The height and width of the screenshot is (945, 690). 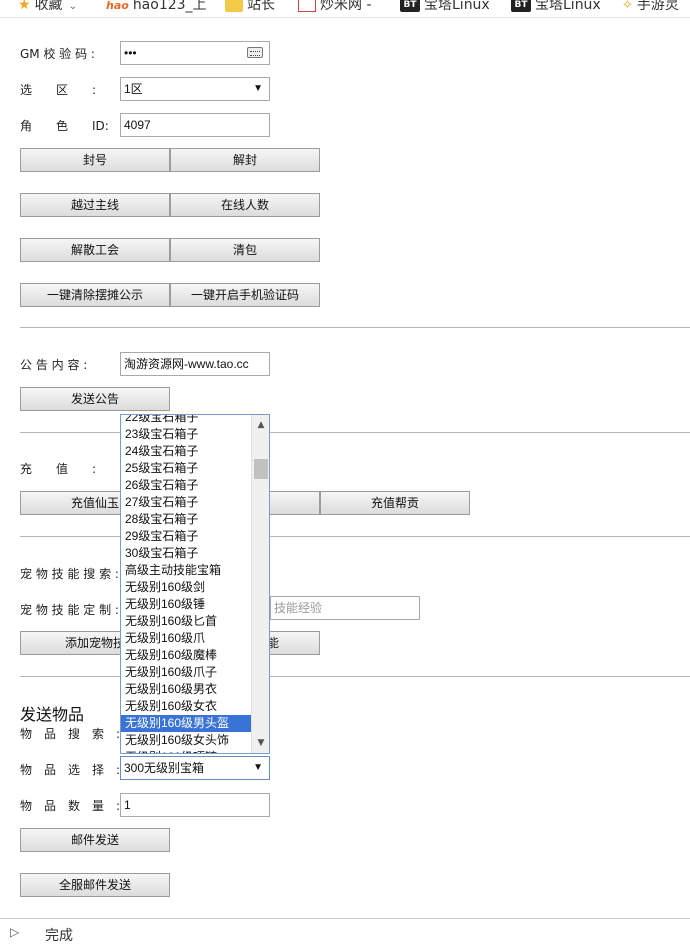 I want to click on role-id-field: 4097, so click(x=195, y=125).